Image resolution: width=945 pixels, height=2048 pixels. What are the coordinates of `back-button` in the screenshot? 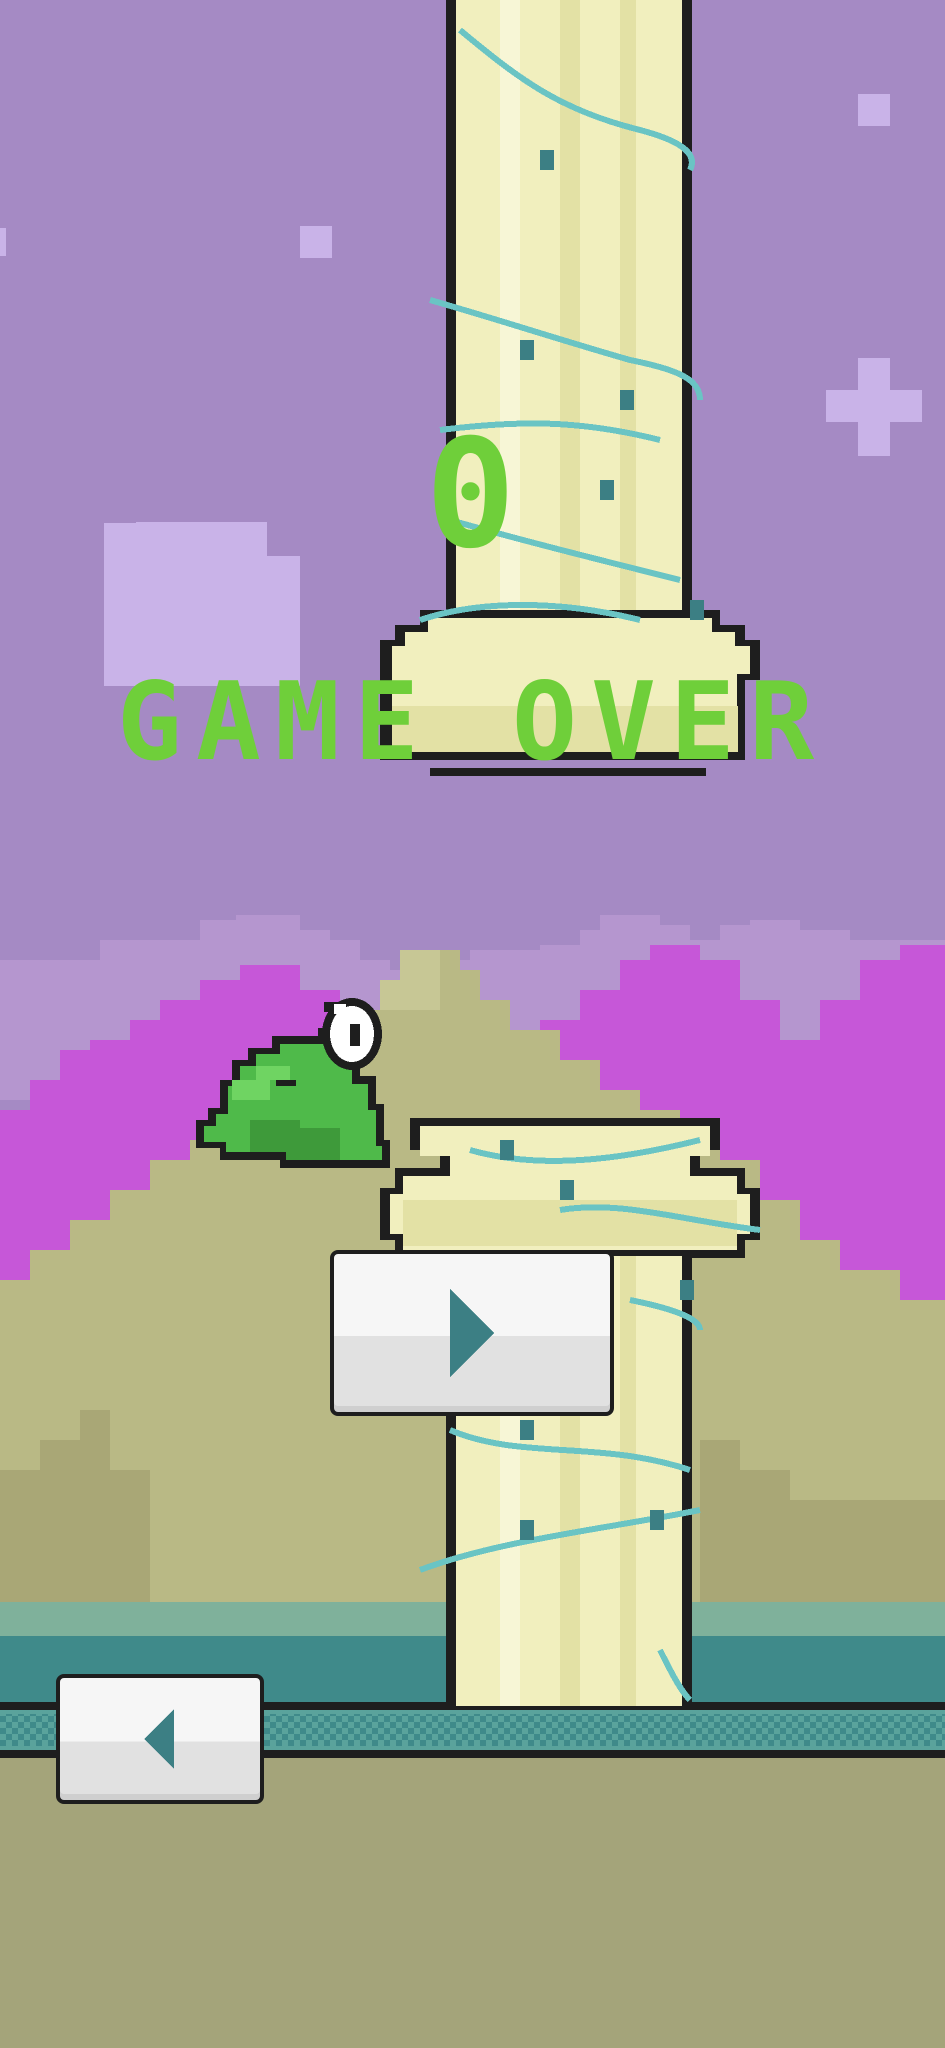 It's located at (160, 1739).